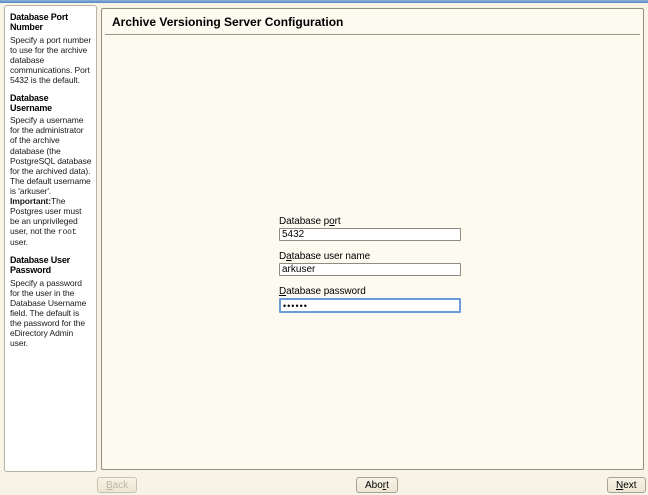 The width and height of the screenshot is (648, 495). I want to click on database-port-label-post: rt, so click(337, 221).